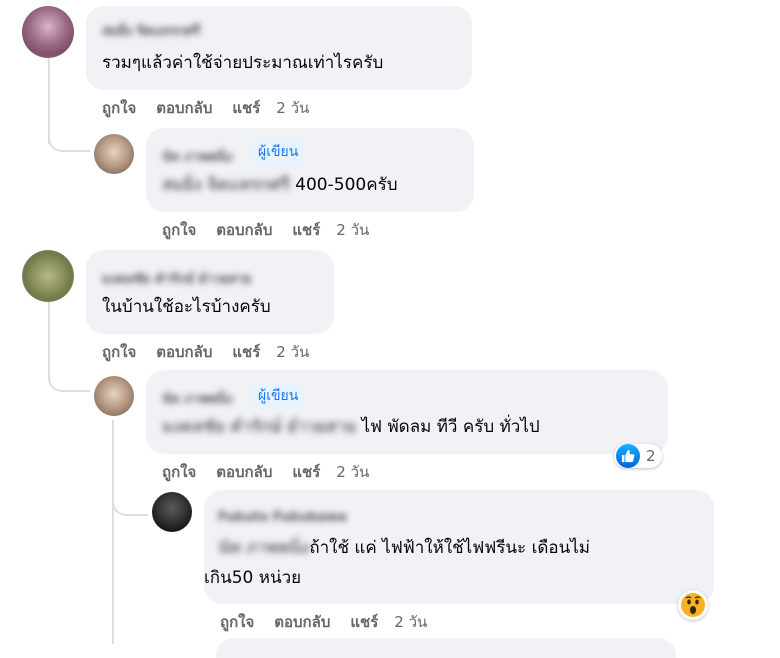  I want to click on comment-text: สมยิ่ง จิตแทรกศรี 400-500ครับ, so click(280, 185).